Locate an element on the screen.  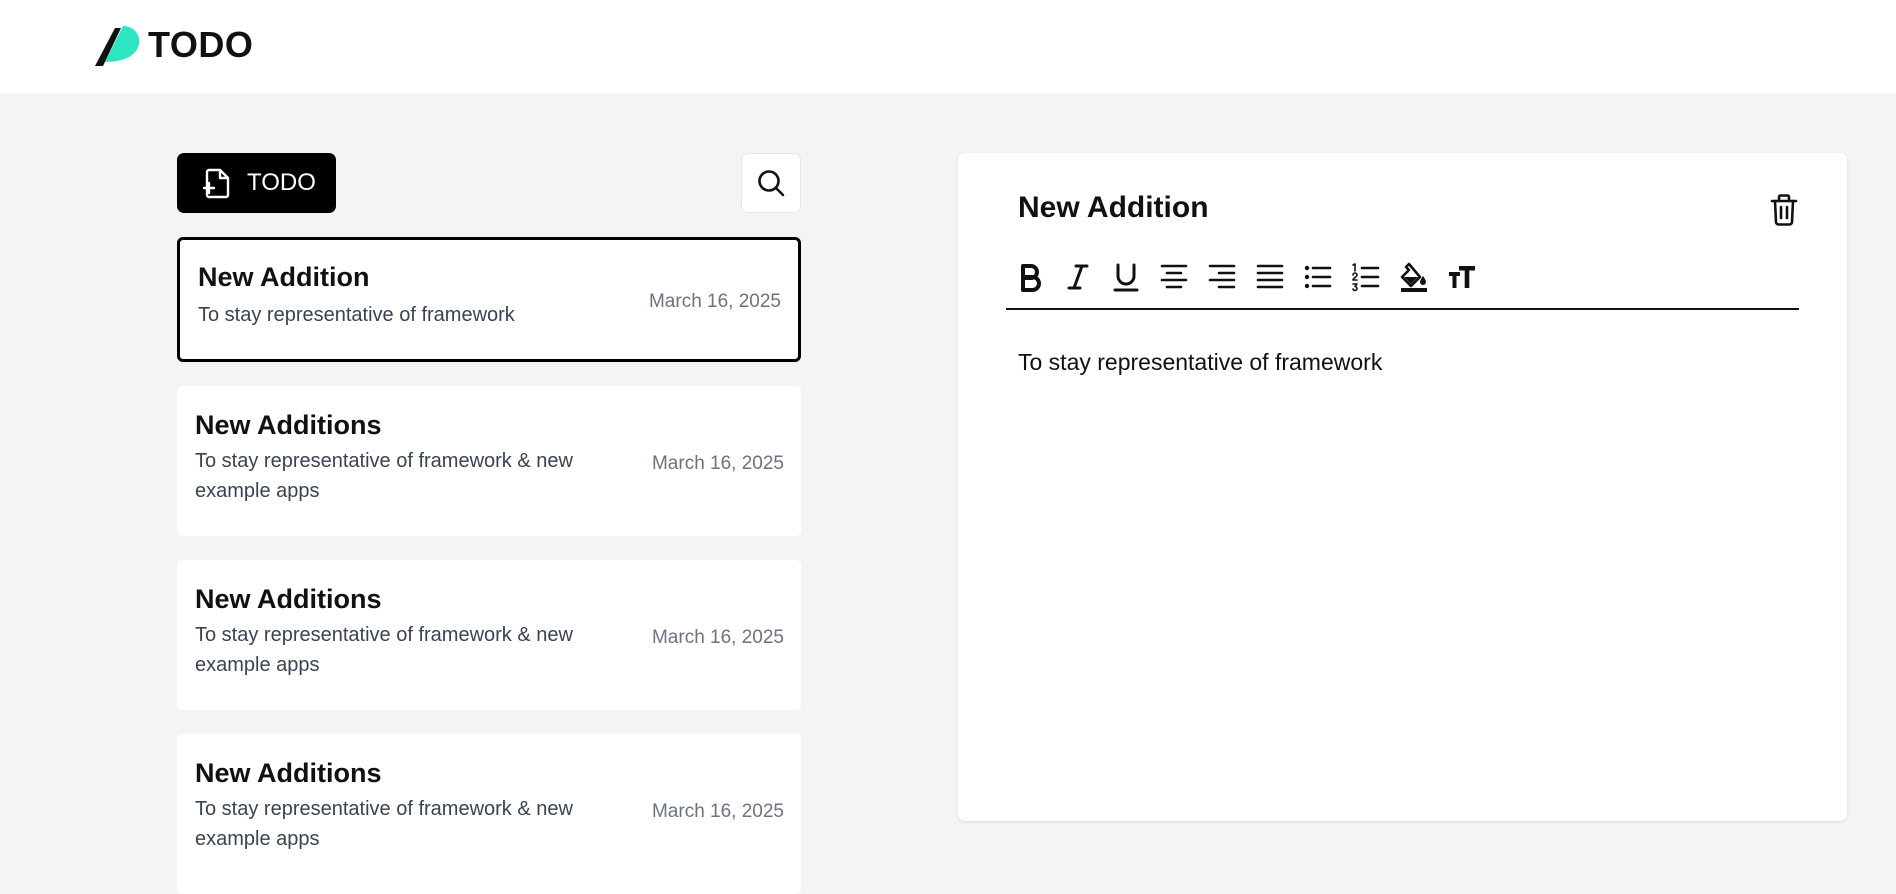
note-title: New Addition is located at coordinates (284, 277).